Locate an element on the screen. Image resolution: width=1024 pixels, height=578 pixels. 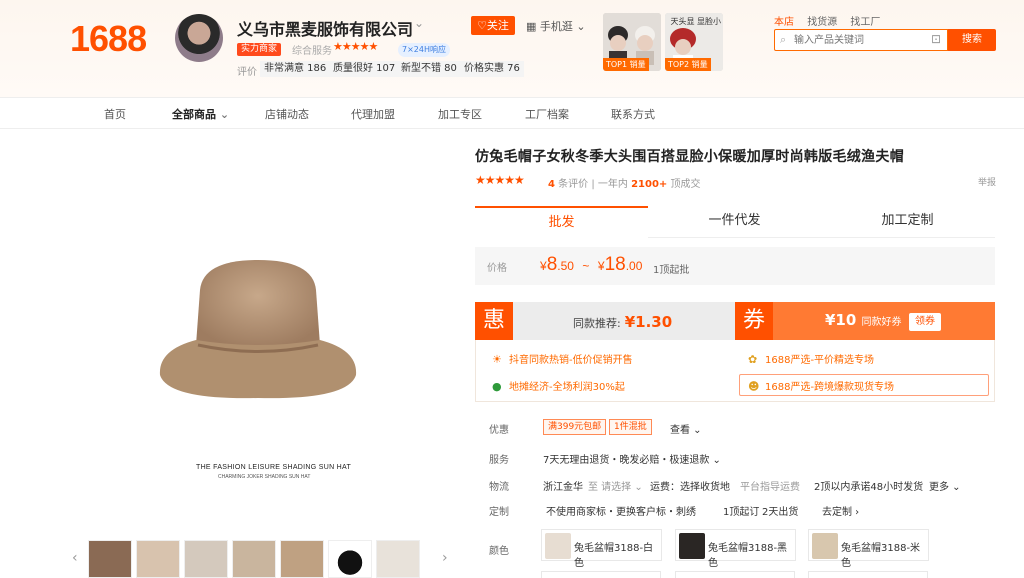
same-style-recommend: 同款推荐: ¥1.30 is located at coordinates (624, 321).